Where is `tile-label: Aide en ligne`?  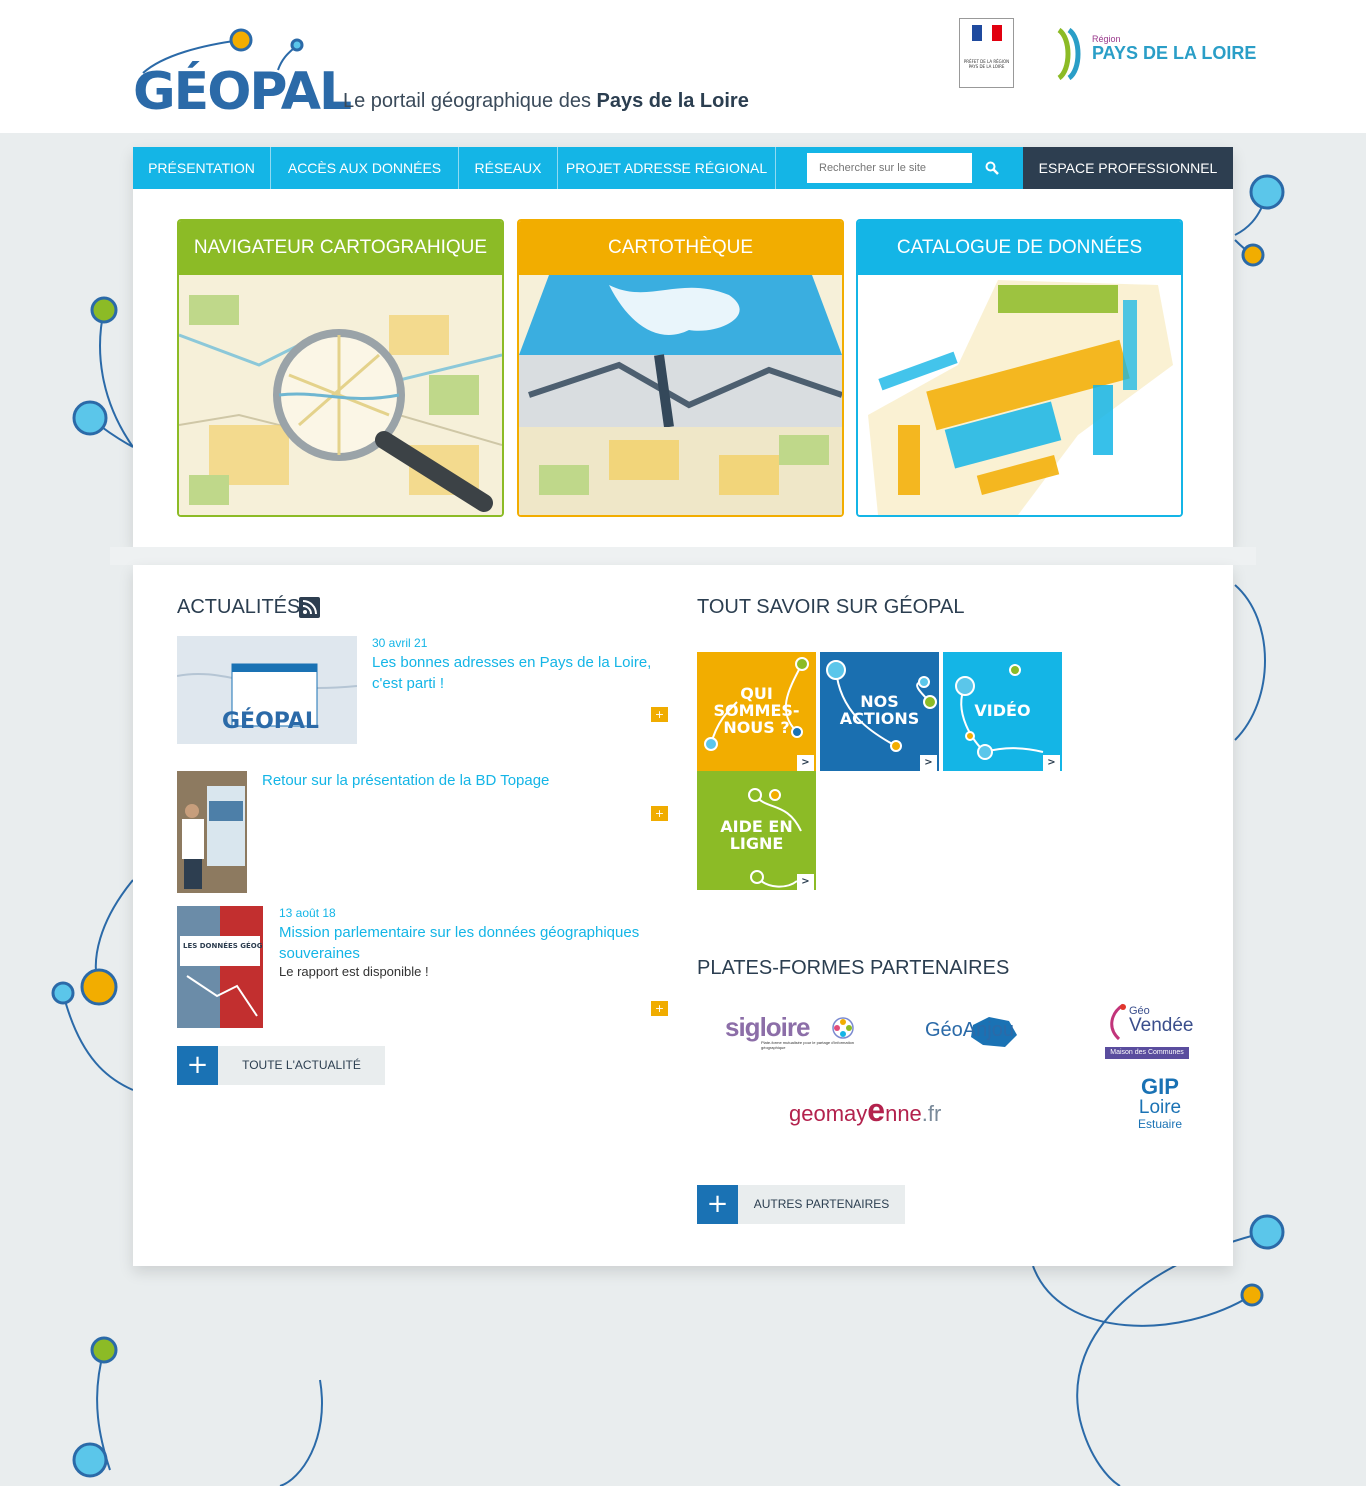 tile-label: Aide en ligne is located at coordinates (756, 835).